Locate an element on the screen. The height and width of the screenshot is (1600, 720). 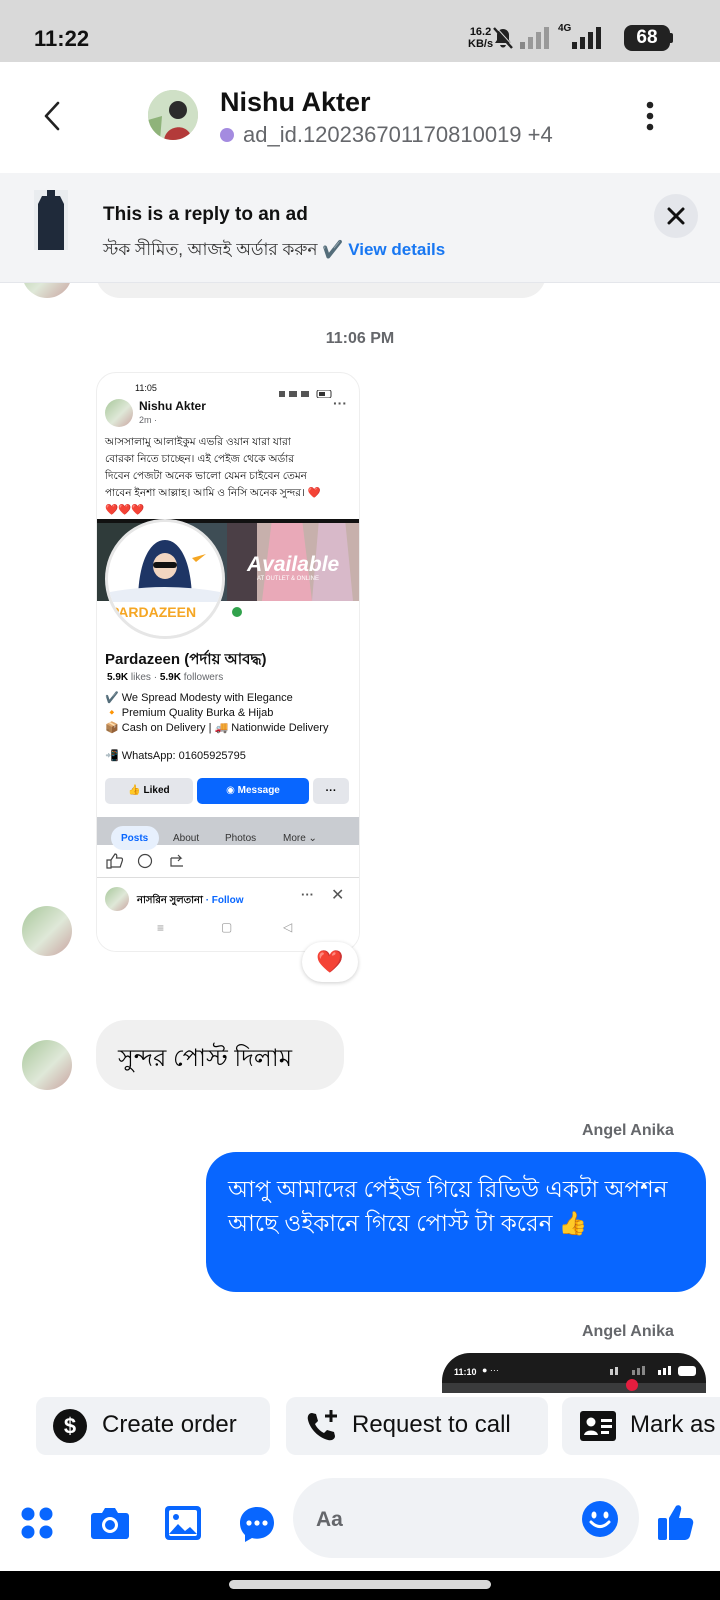
shot-tab-about: About is located at coordinates (186, 838).